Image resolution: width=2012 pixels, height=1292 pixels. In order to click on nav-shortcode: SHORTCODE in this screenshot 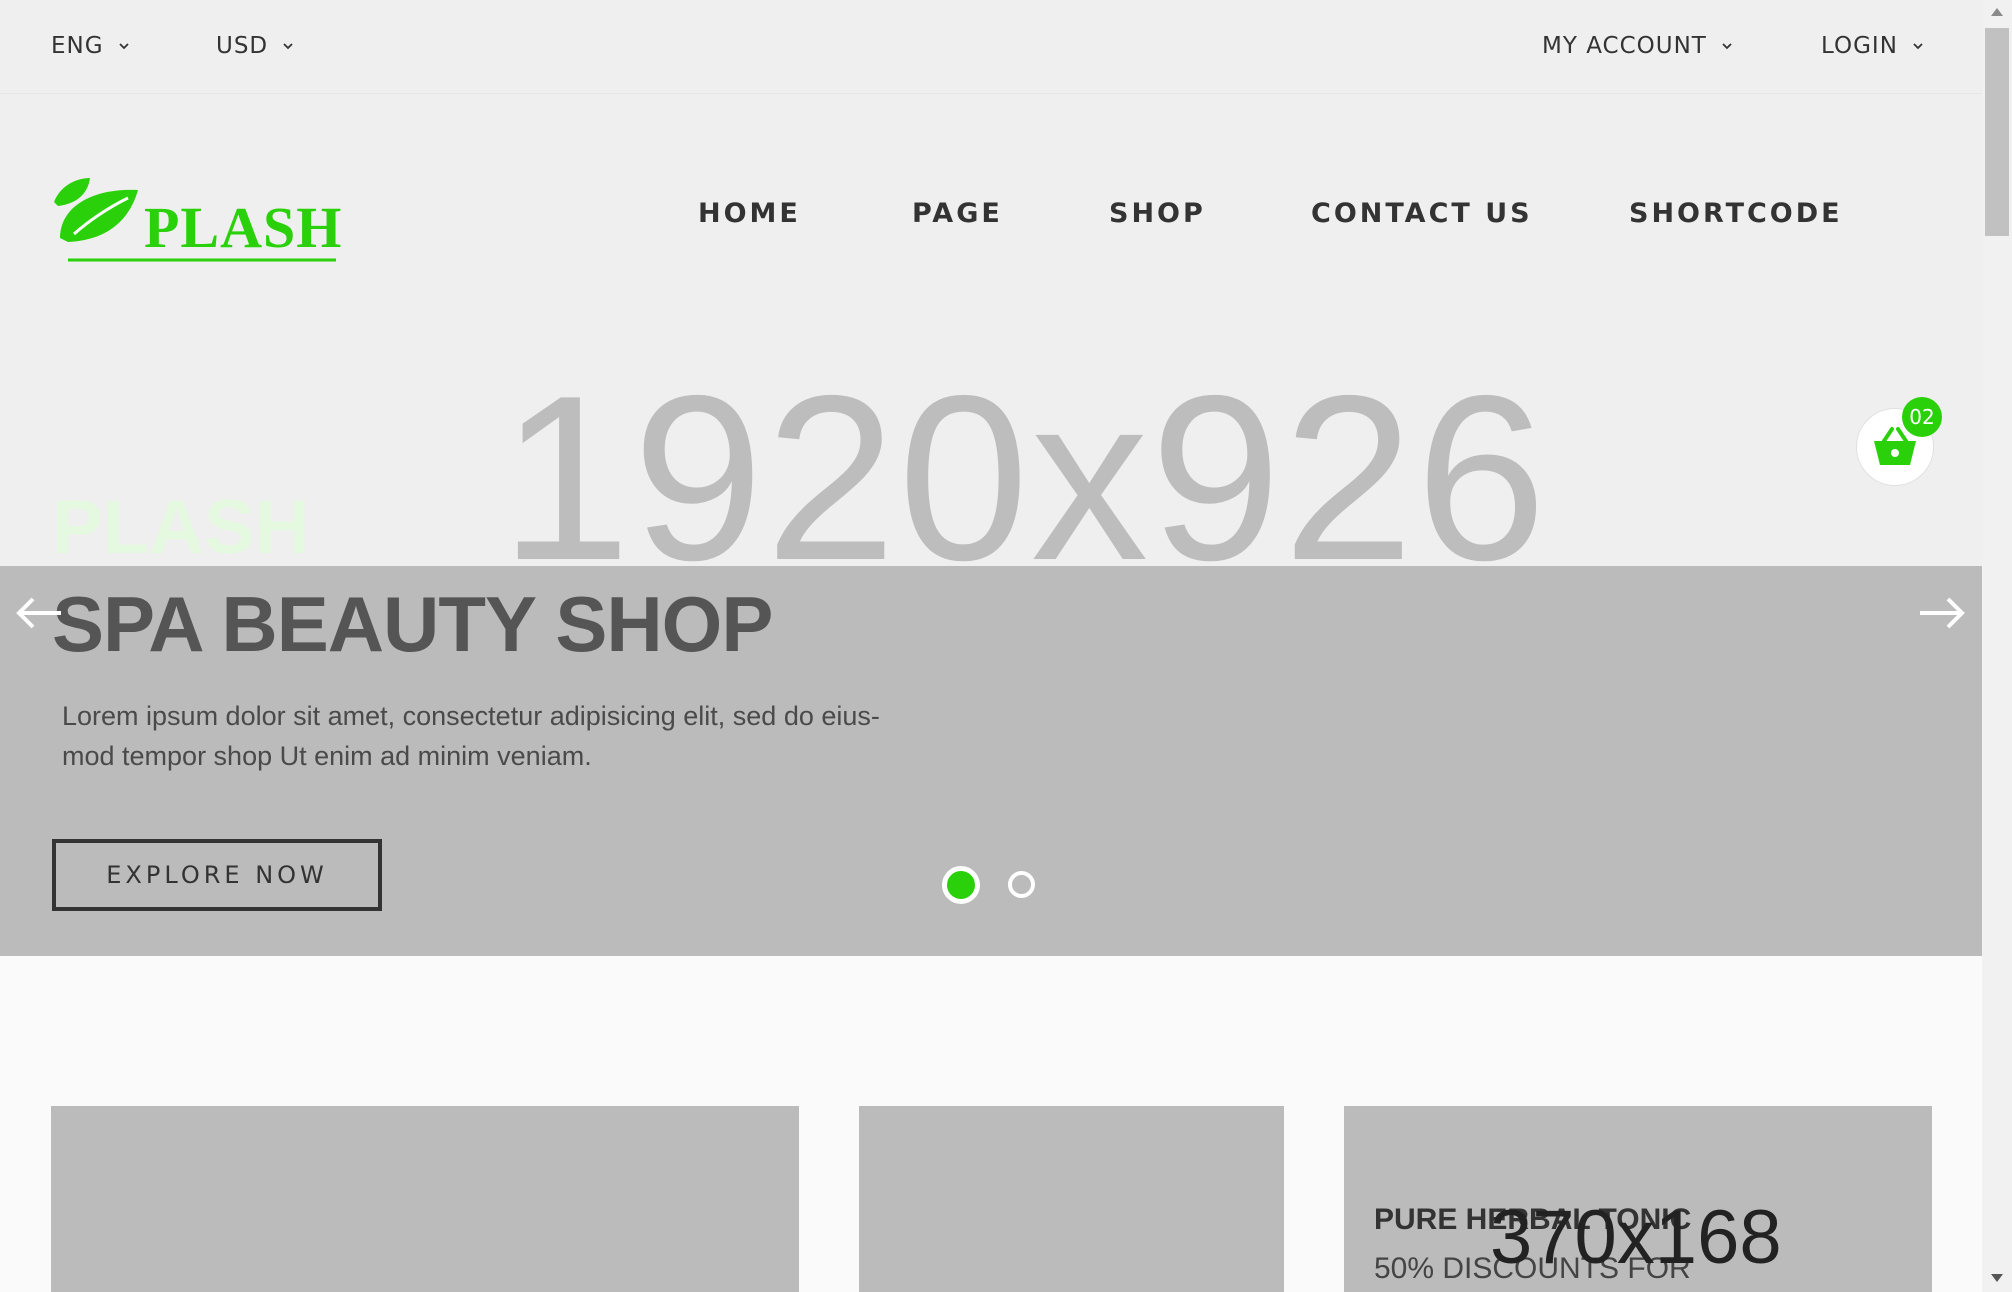, I will do `click(1736, 213)`.